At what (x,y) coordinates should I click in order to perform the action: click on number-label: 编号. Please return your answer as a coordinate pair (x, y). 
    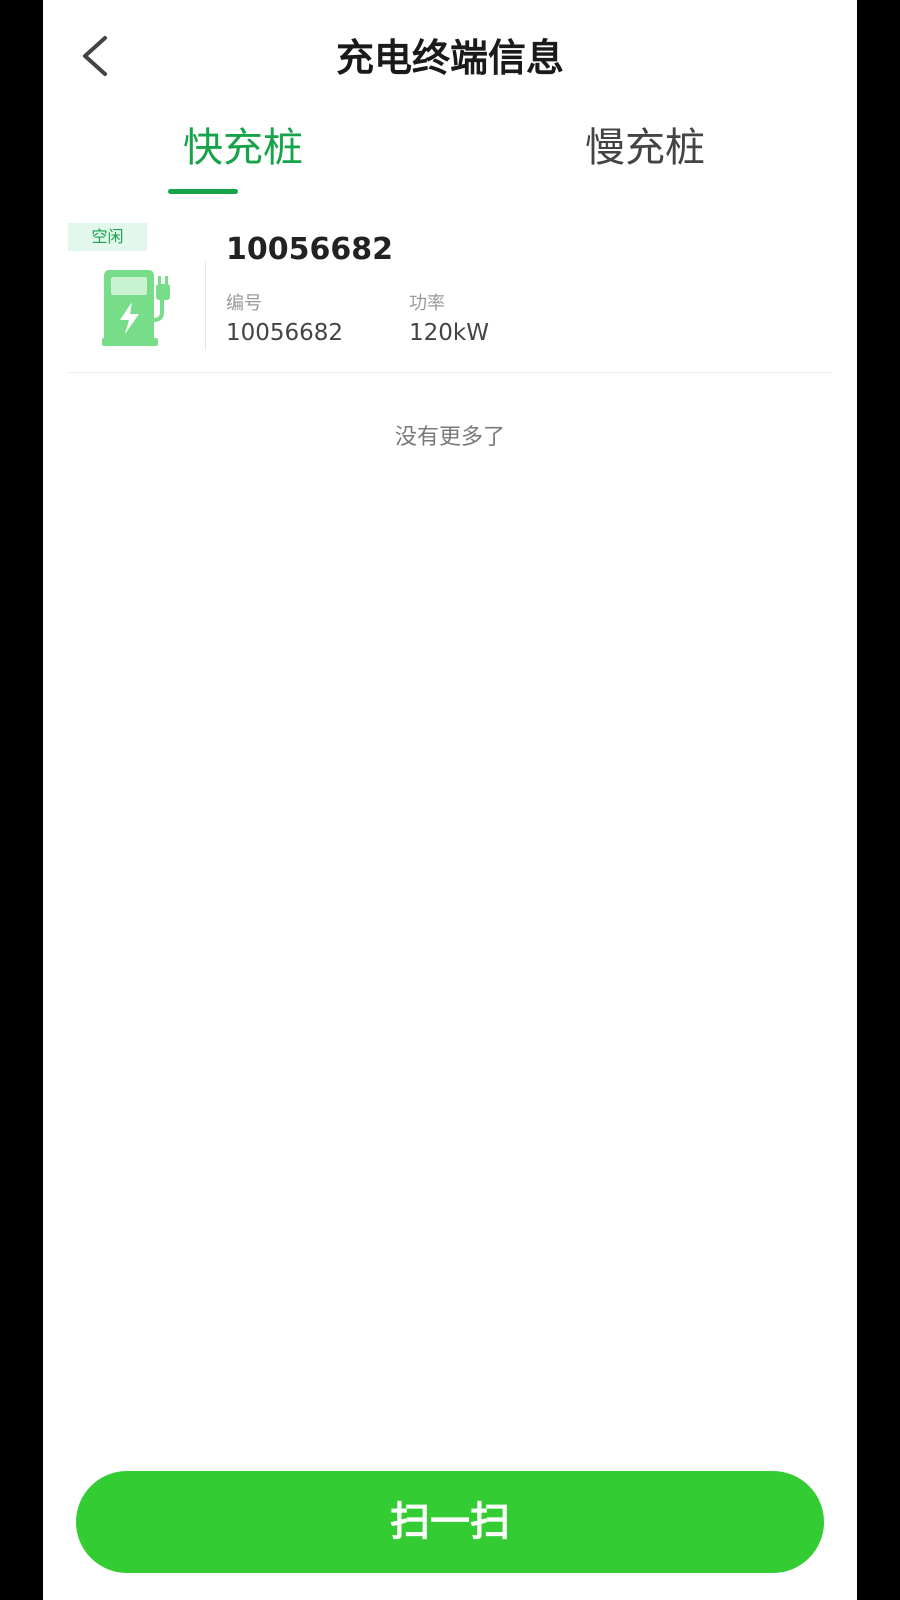
    Looking at the image, I should click on (244, 303).